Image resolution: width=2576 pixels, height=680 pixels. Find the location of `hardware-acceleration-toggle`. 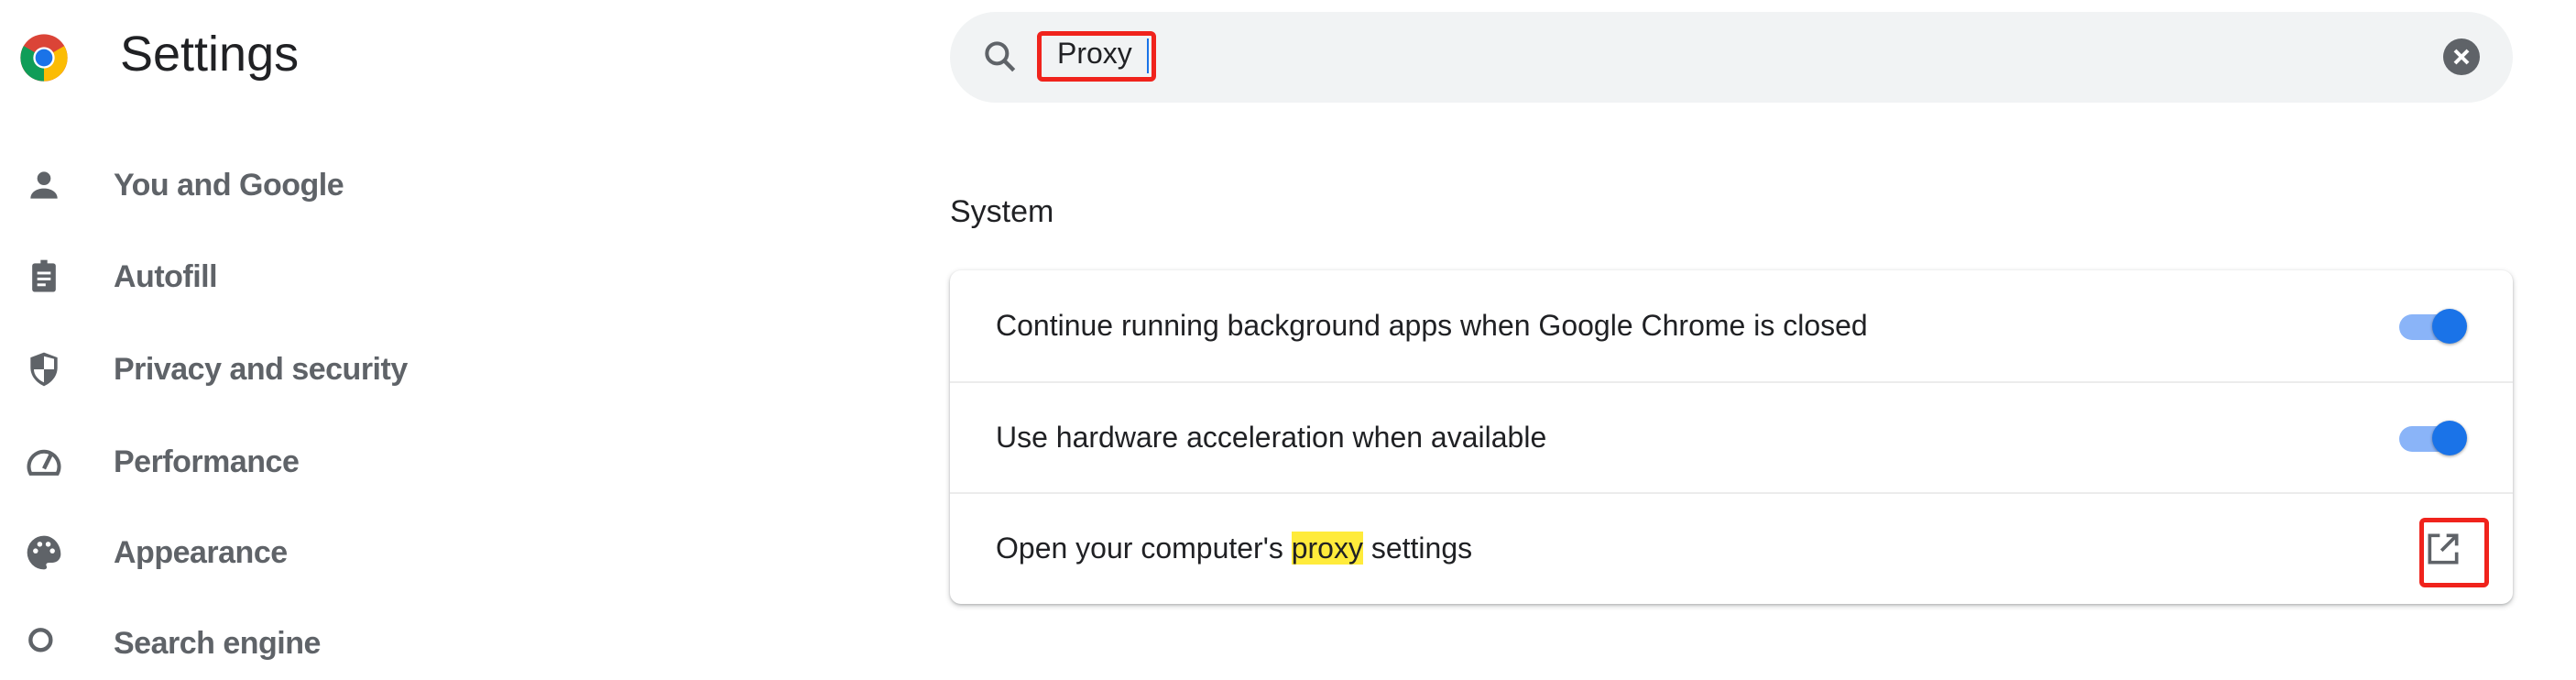

hardware-acceleration-toggle is located at coordinates (2432, 437).